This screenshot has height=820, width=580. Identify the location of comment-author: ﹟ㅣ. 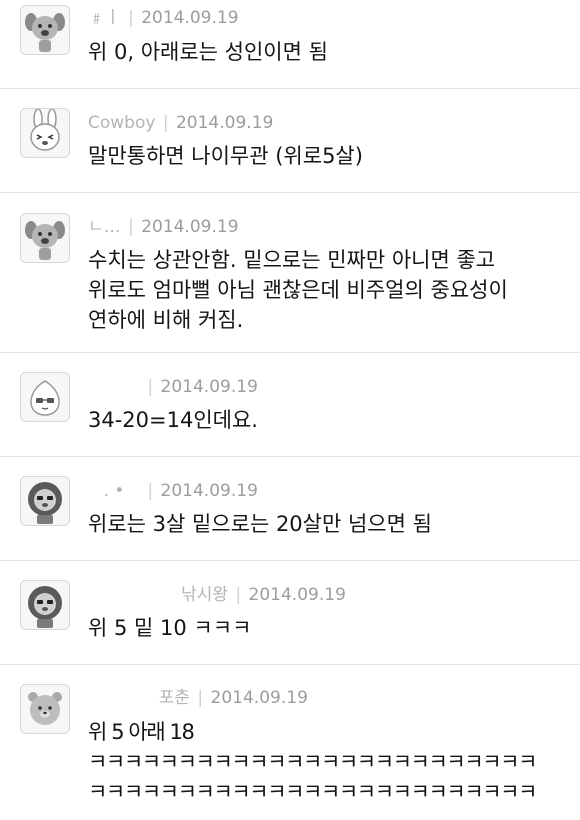
(104, 18).